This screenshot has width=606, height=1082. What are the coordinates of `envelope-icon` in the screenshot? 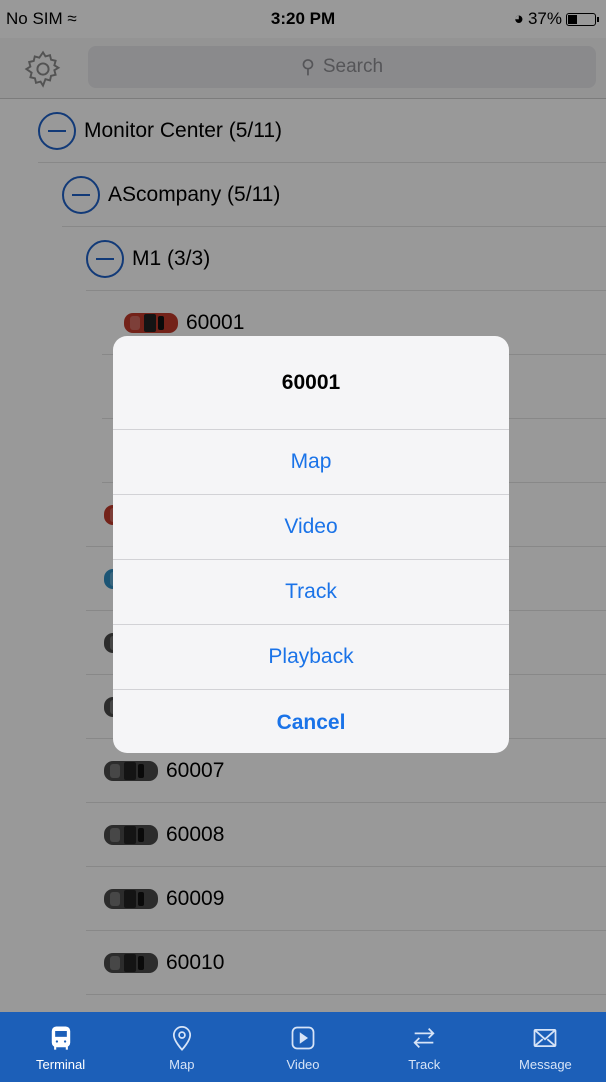 It's located at (545, 1038).